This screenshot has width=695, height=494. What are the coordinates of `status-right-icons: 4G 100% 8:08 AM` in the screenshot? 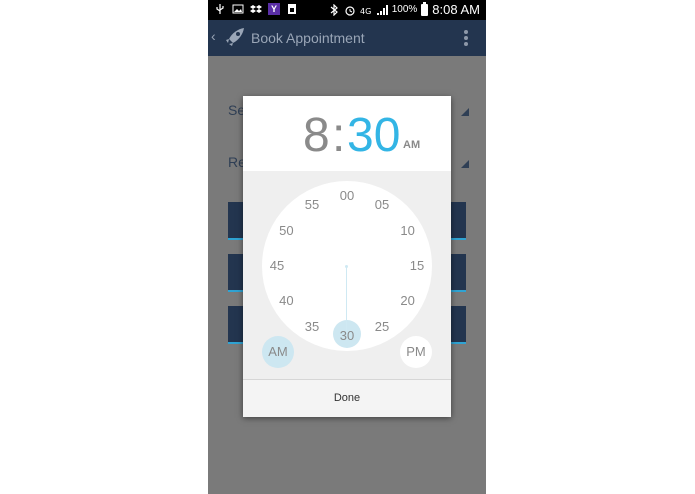 It's located at (404, 9).